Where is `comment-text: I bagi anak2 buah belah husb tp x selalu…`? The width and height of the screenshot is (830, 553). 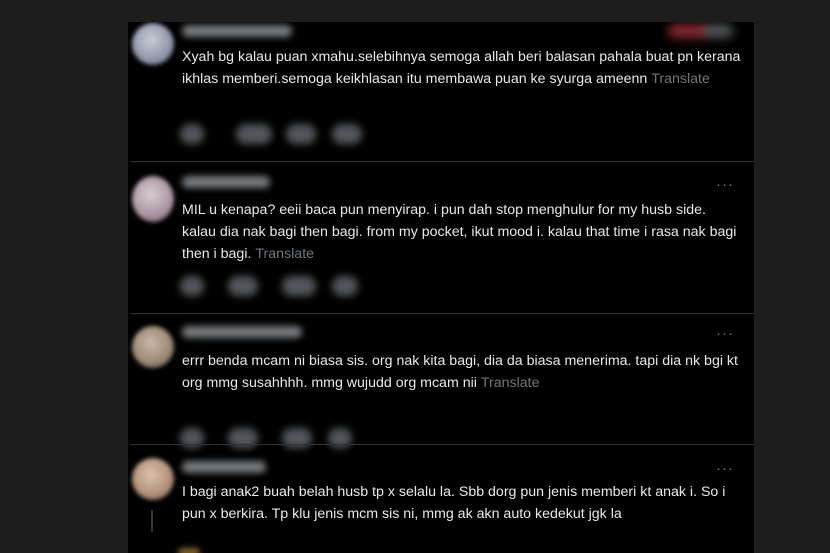 comment-text: I bagi anak2 buah belah husb tp x selalu… is located at coordinates (462, 503).